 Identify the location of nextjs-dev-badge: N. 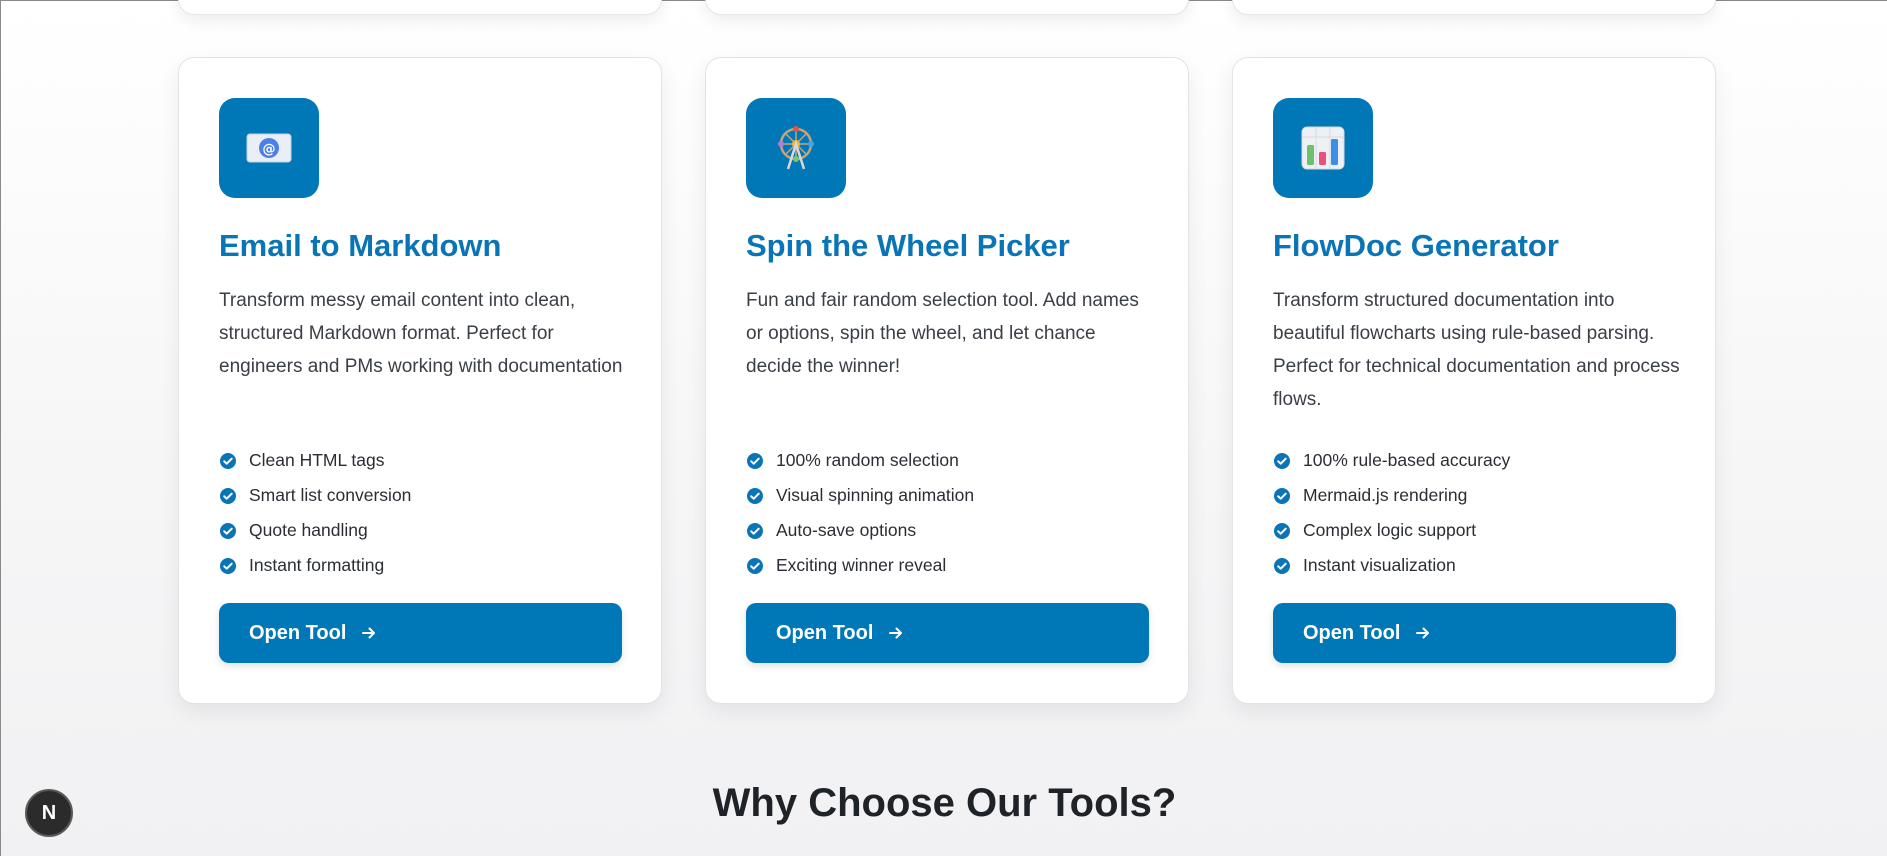
(49, 813).